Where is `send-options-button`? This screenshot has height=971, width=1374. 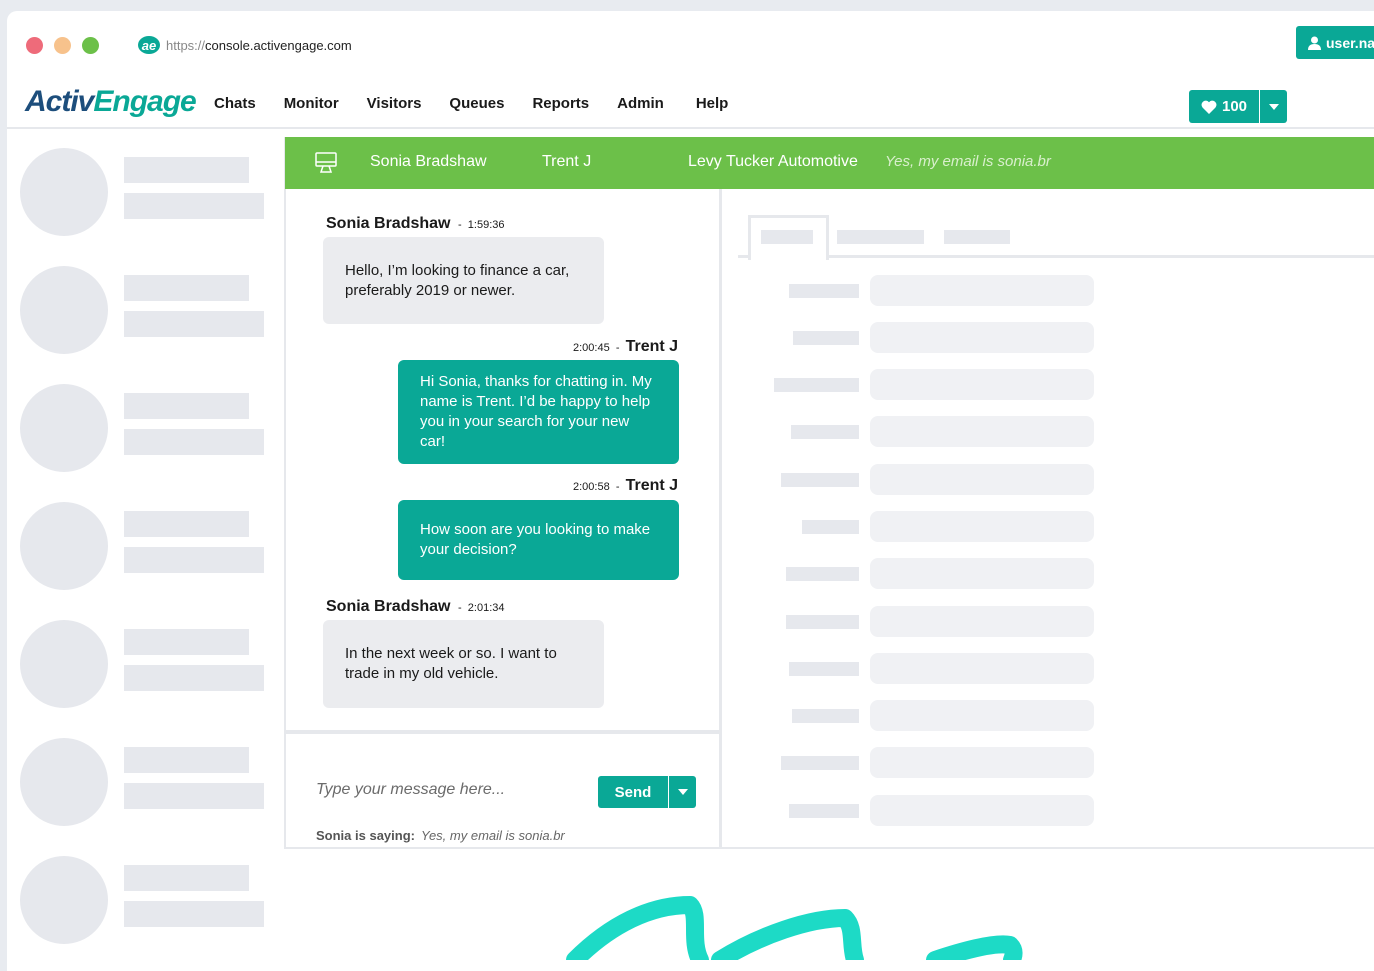
send-options-button is located at coordinates (682, 792).